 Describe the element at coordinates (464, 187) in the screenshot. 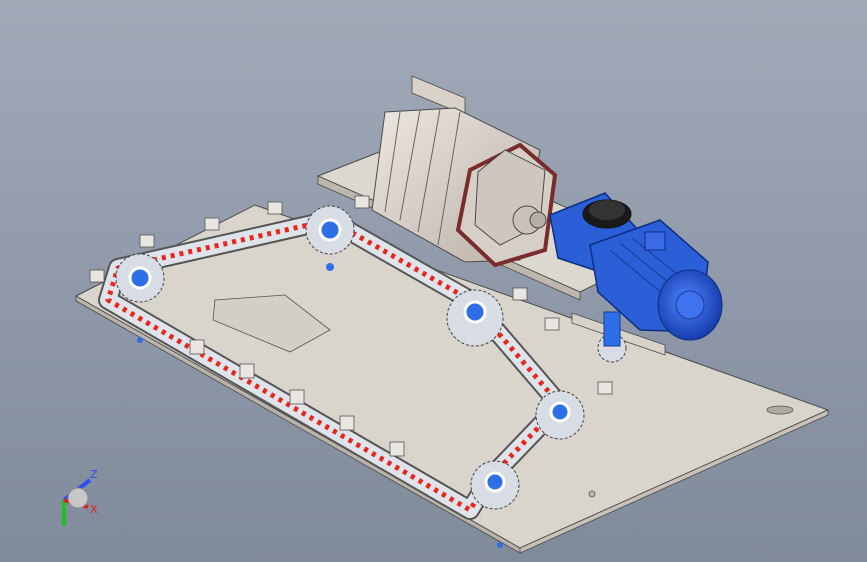

I see `drum` at that location.